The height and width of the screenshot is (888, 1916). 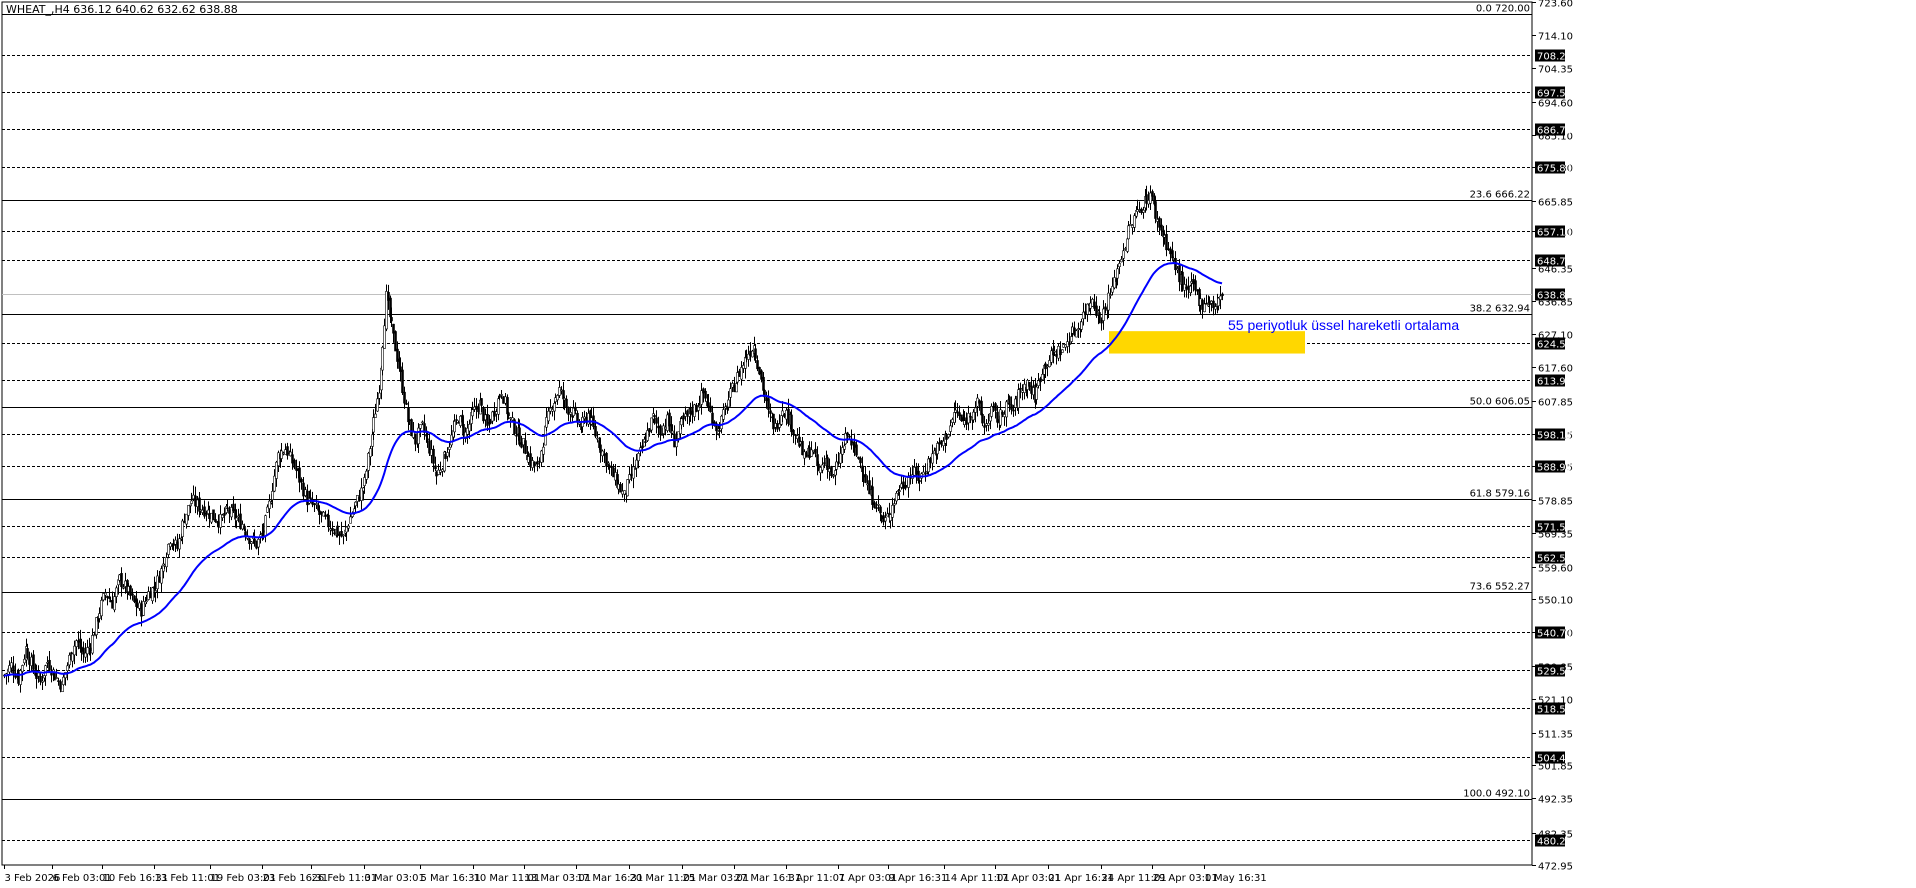 What do you see at coordinates (1555, 569) in the screenshot?
I see `y-tick-label-17: 559.60` at bounding box center [1555, 569].